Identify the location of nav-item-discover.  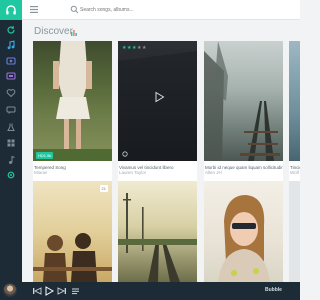
(11, 30).